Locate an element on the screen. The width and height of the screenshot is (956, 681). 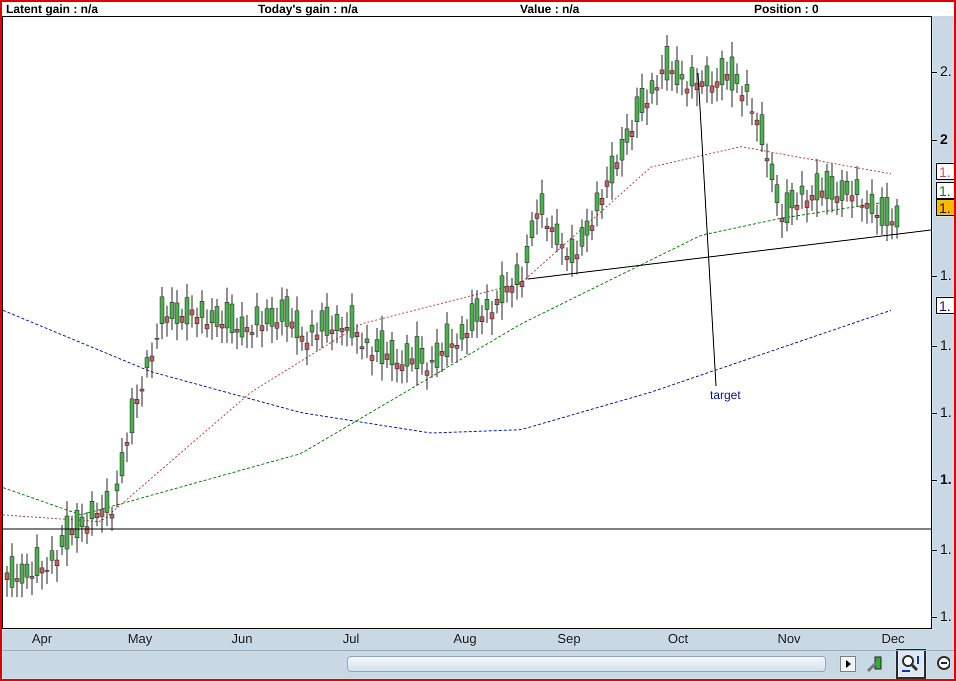
month-label: Dec is located at coordinates (893, 638).